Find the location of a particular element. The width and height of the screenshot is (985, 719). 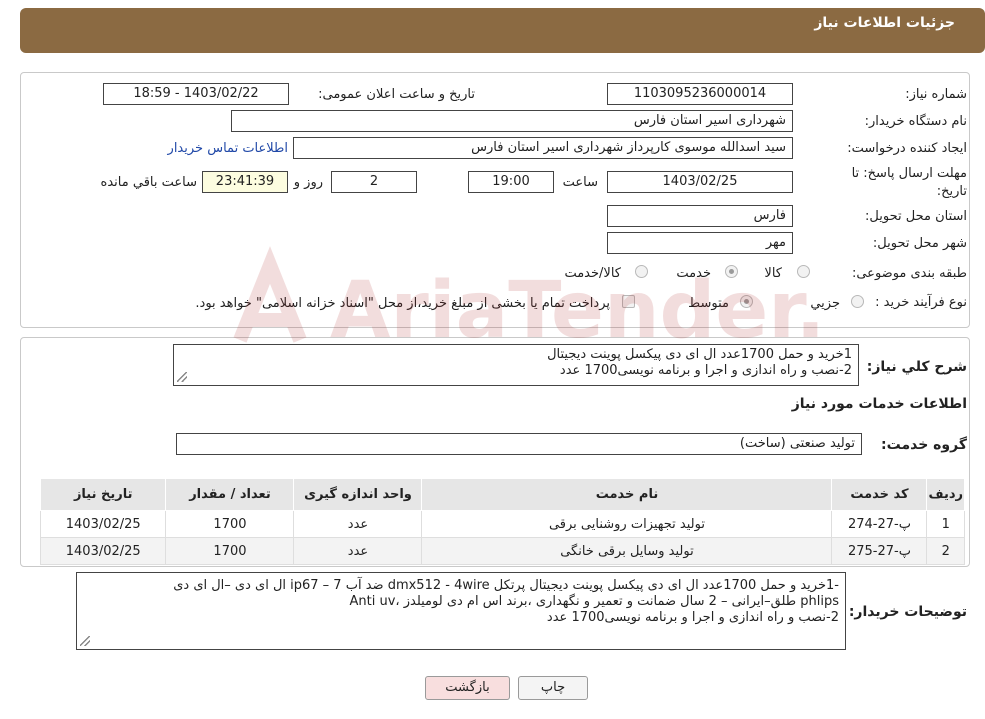

cell-row: 1 is located at coordinates (945, 524).